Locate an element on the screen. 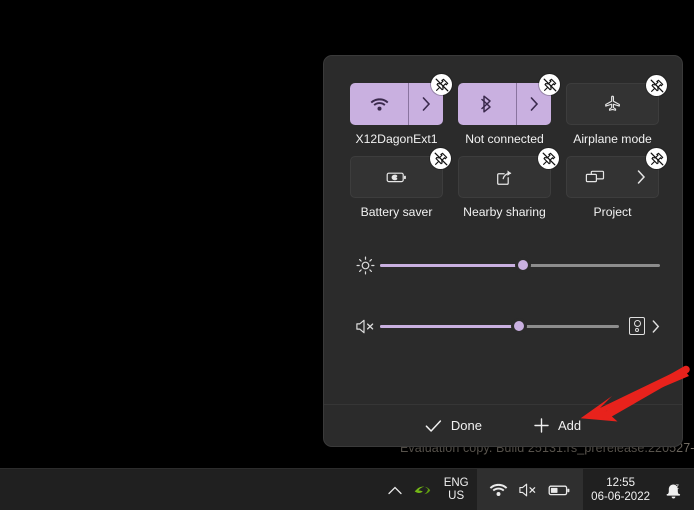 Image resolution: width=694 pixels, height=510 pixels. brightness-track is located at coordinates (520, 265).